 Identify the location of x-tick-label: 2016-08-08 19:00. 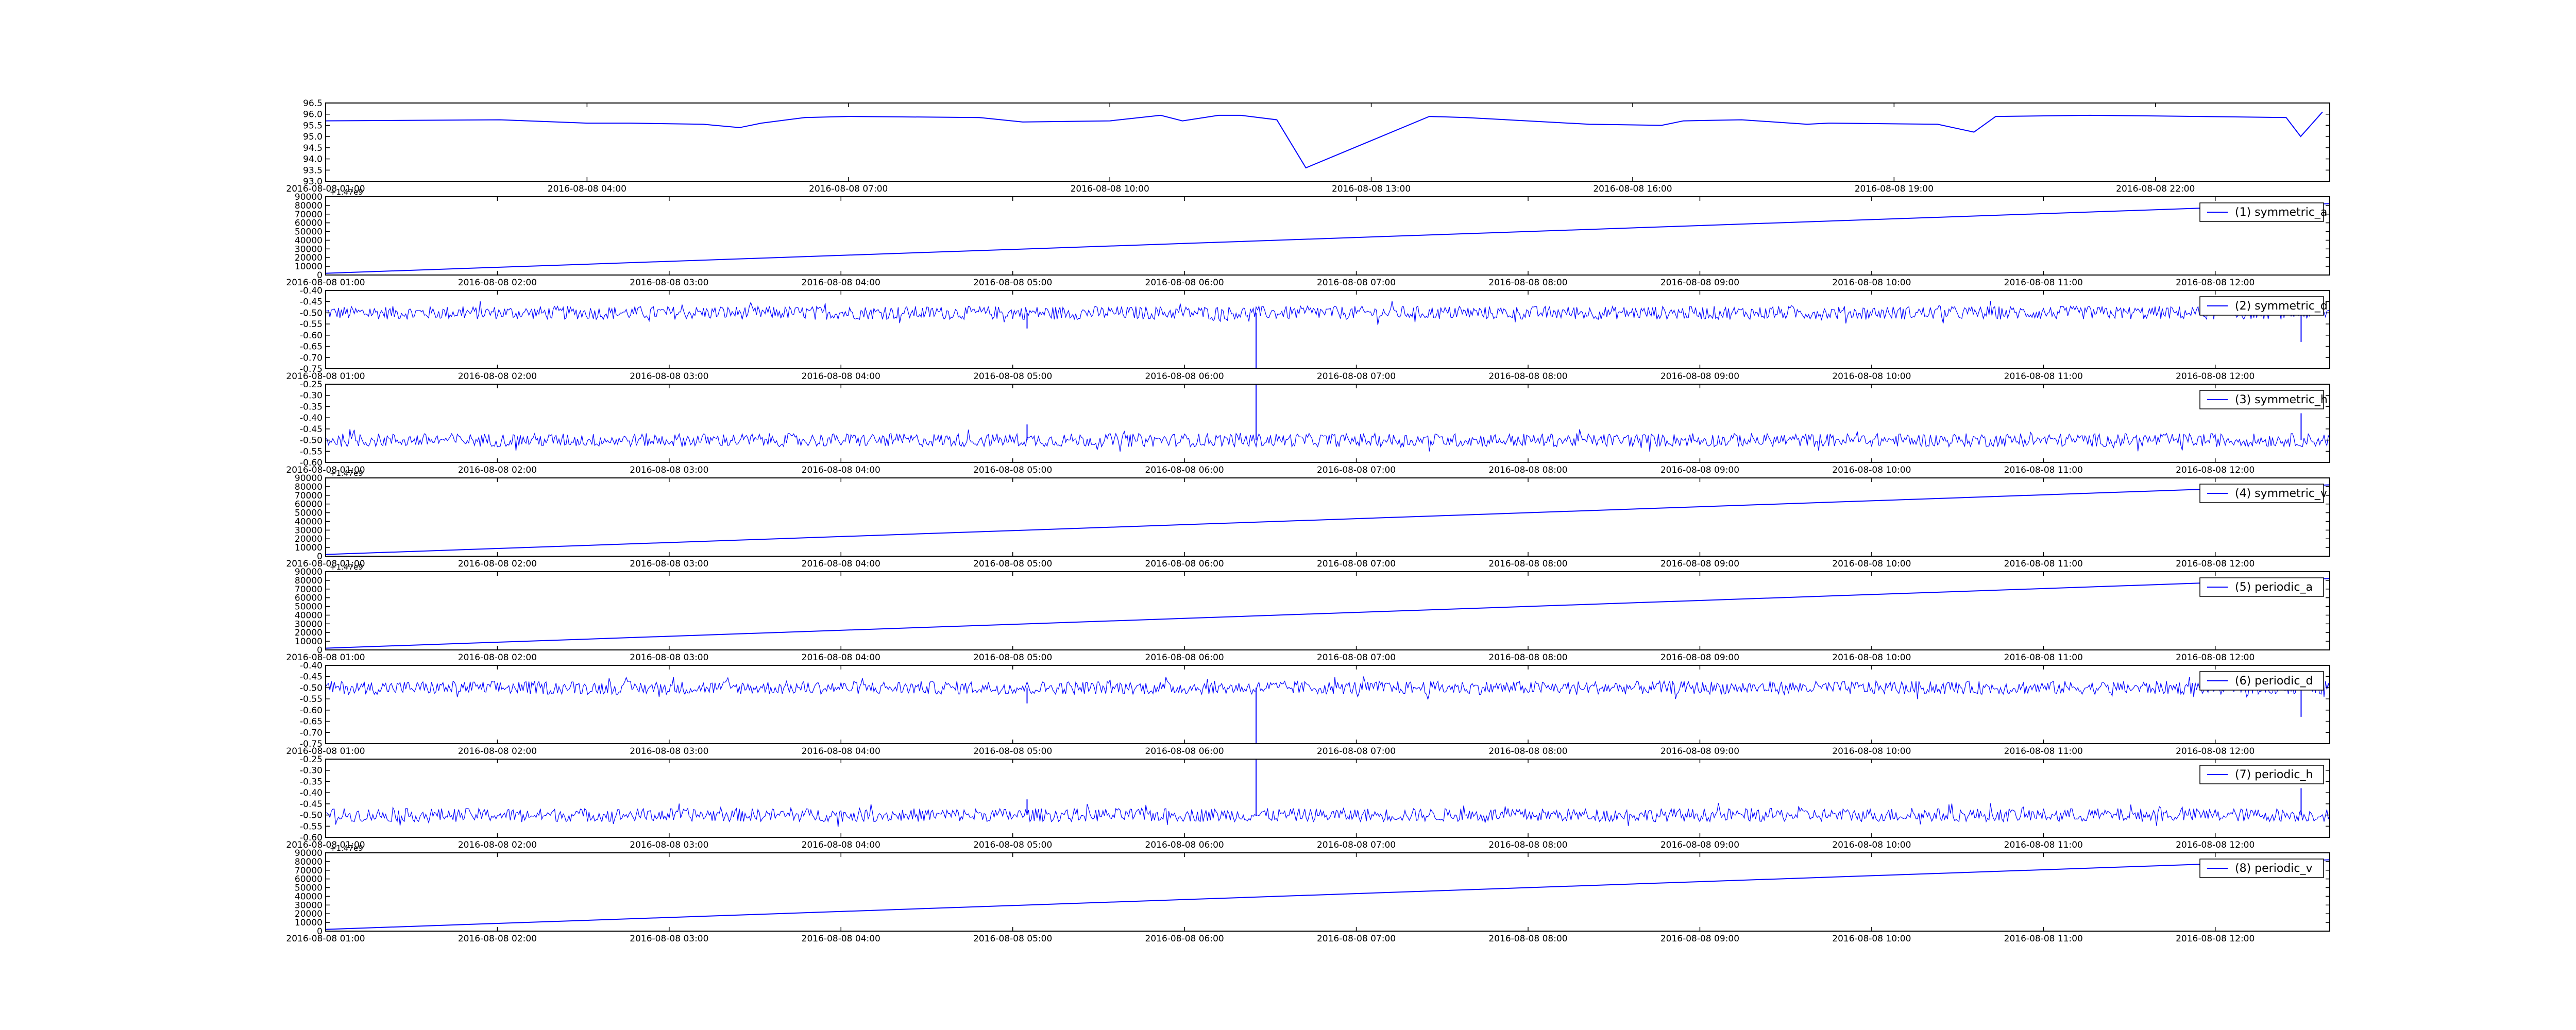
(1894, 189).